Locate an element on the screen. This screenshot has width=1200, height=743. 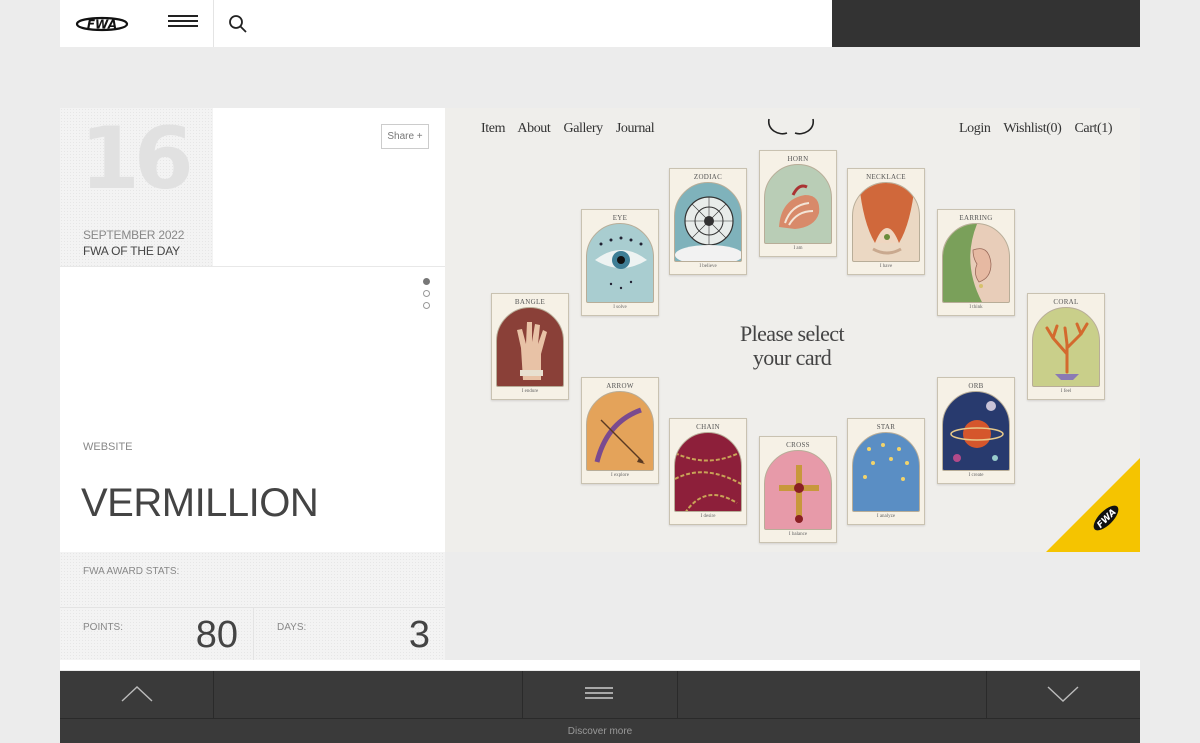
card-name: CHAIN is located at coordinates (708, 427).